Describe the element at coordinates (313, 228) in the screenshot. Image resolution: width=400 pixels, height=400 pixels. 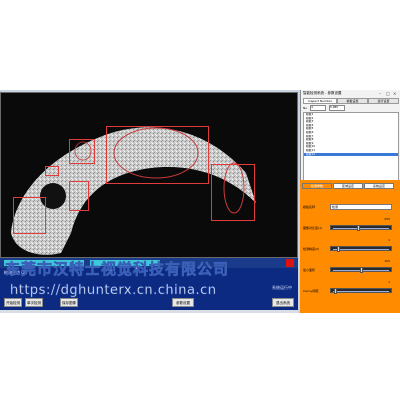
I see `slider-label: 图像对比度(1)` at that location.